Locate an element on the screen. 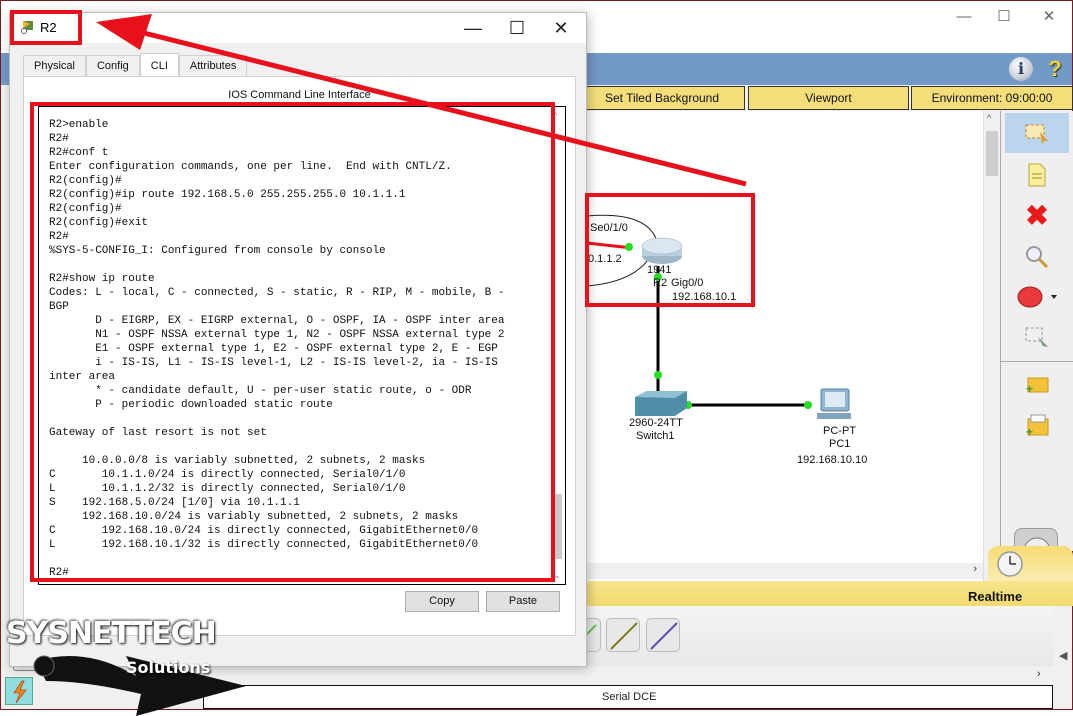 This screenshot has height=716, width=1073. add-simple-pdu-tool: + is located at coordinates (1037, 385).